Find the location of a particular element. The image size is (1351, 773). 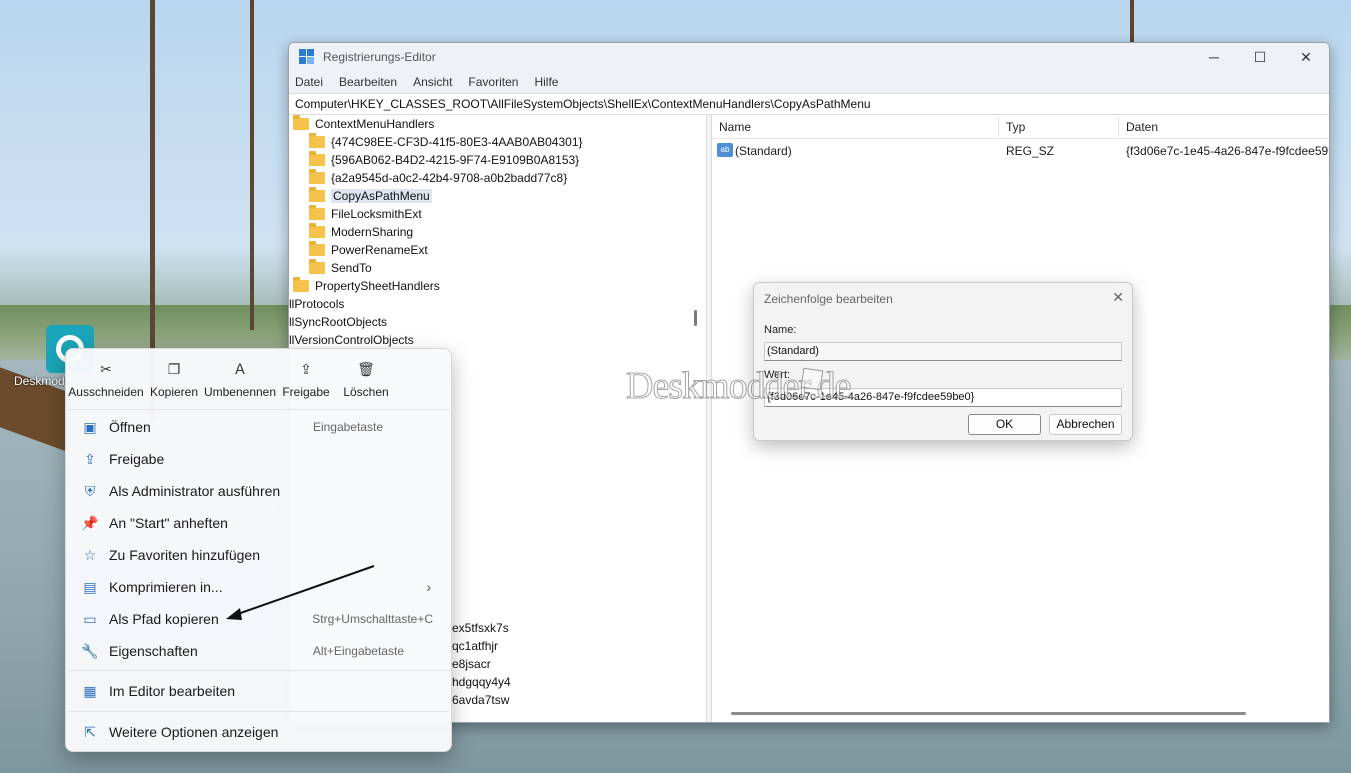

share-icon: ⇪ is located at coordinates (90, 458).